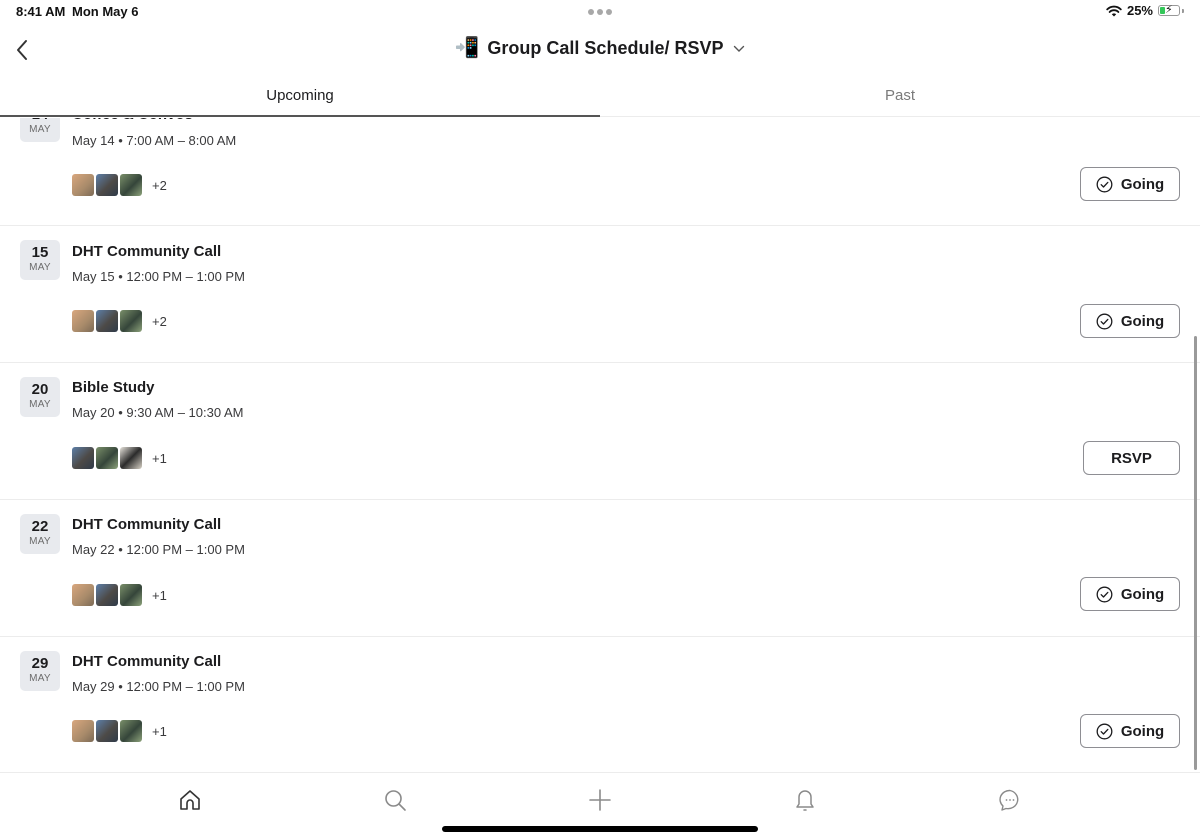 This screenshot has width=1200, height=838. I want to click on search-icon, so click(395, 800).